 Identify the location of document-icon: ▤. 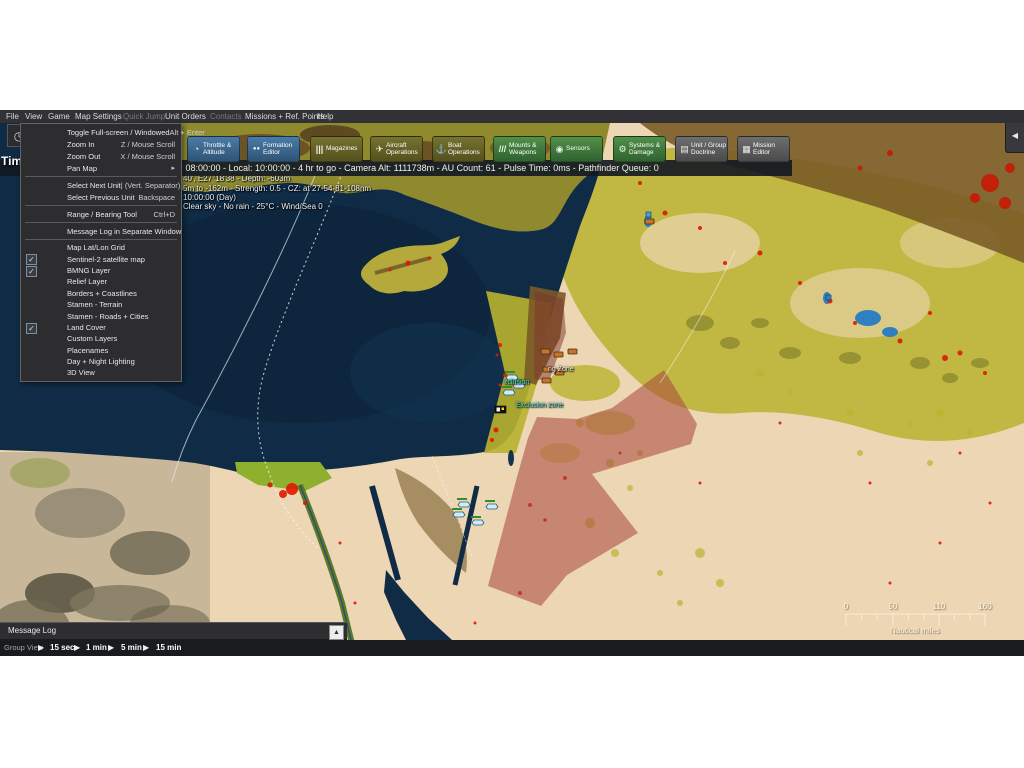
(684, 148).